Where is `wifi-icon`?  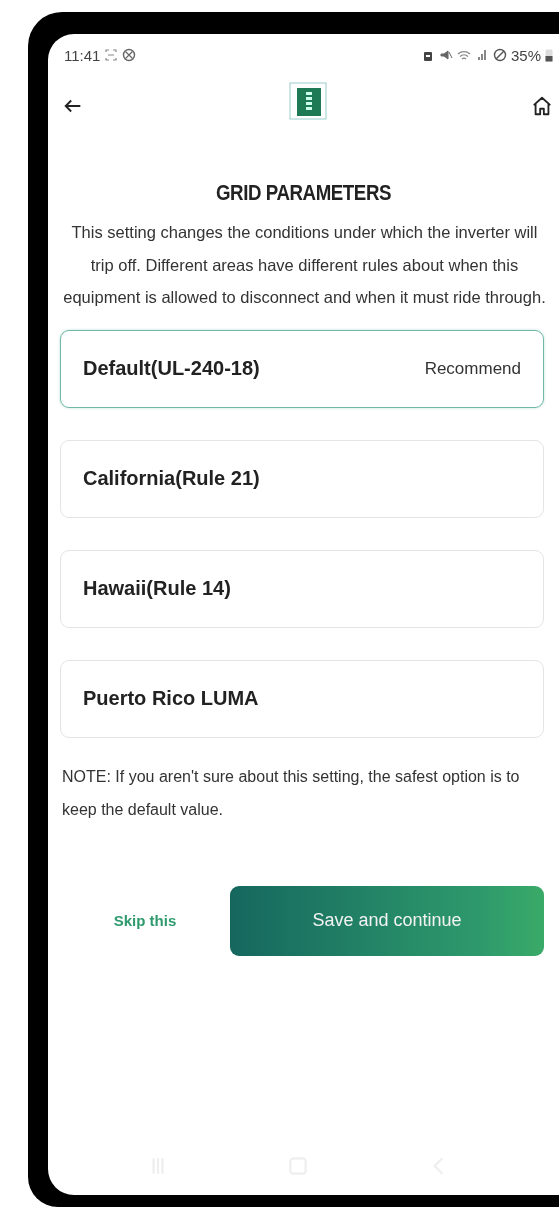
wifi-icon is located at coordinates (463, 55).